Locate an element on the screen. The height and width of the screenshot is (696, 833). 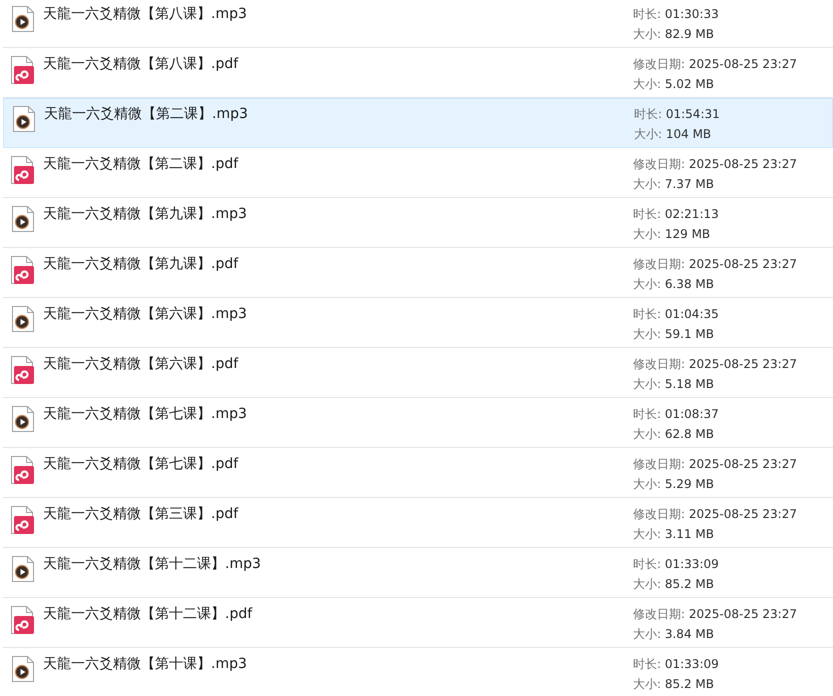
file-item: 天龍一六爻精微【第九课】.pdf 修改日期: 2025-08-25 23:27 大小: 6.38 MB is located at coordinates (418, 273).